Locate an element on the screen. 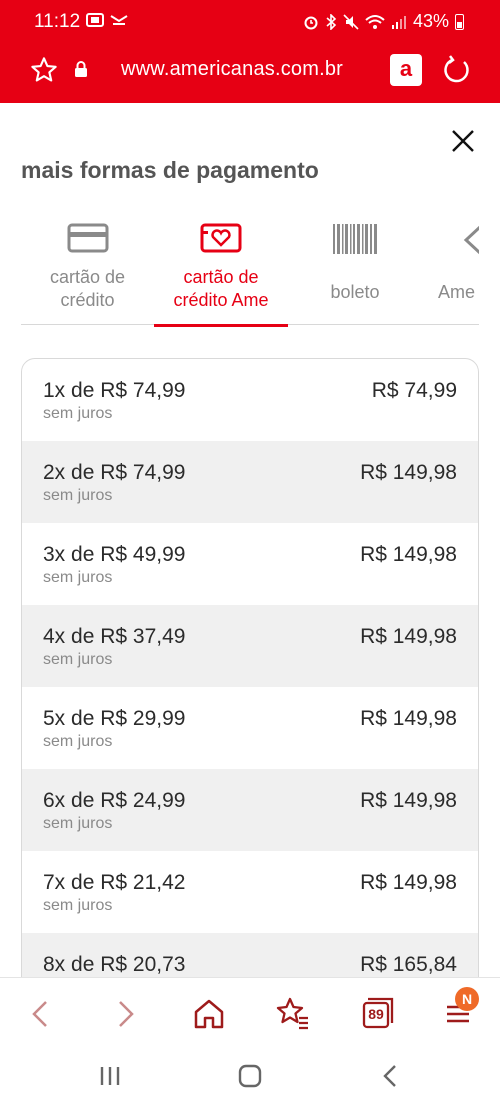  tab-ame-credit-card: cartão de crédito Ame is located at coordinates (221, 271).